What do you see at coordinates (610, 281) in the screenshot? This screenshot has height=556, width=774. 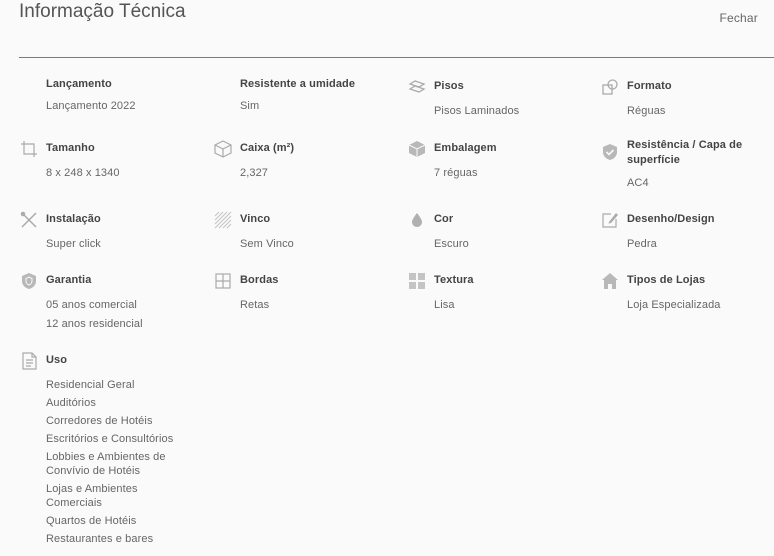 I see `store-icon` at bounding box center [610, 281].